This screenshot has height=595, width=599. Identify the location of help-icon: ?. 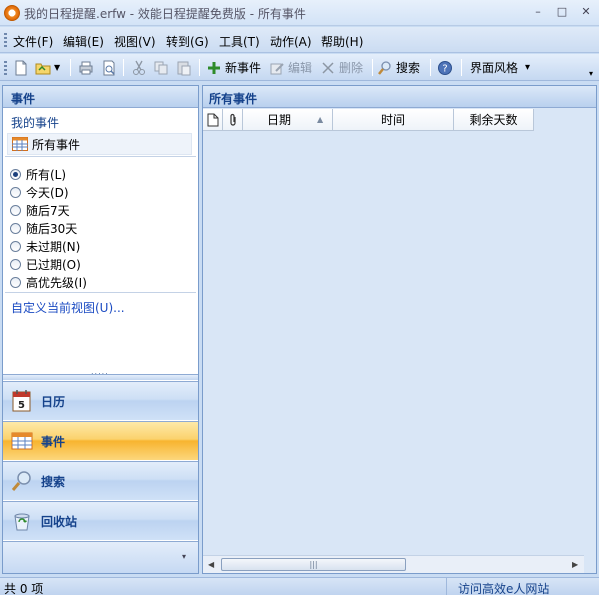
(445, 67).